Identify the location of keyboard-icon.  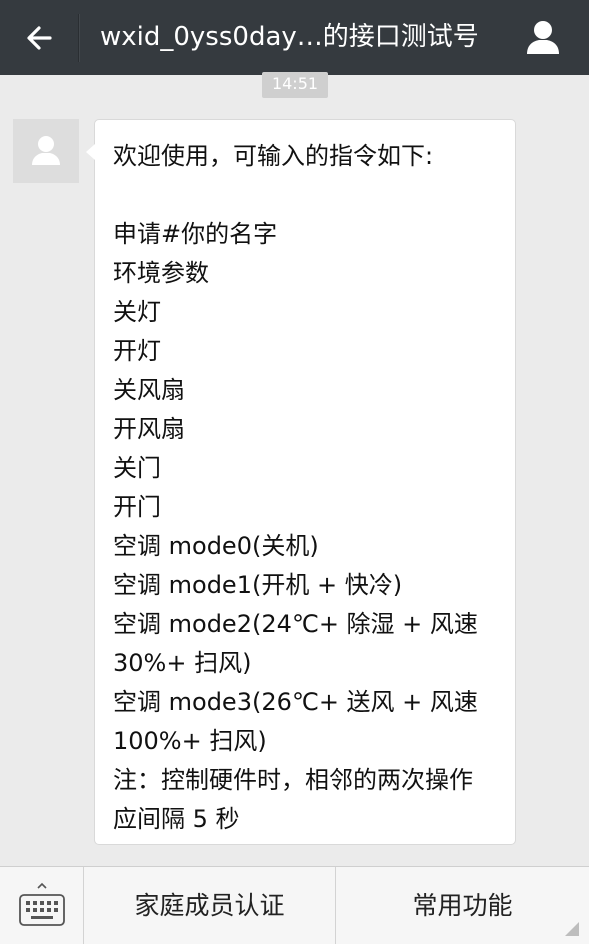
(42, 904).